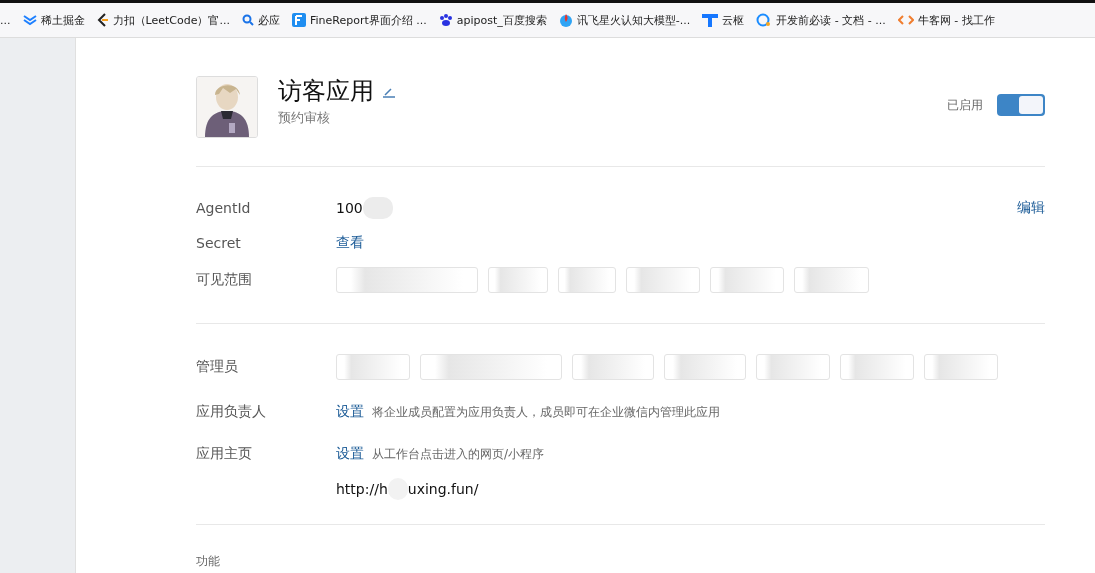 Image resolution: width=1095 pixels, height=573 pixels. I want to click on code-icon, so click(905, 20).